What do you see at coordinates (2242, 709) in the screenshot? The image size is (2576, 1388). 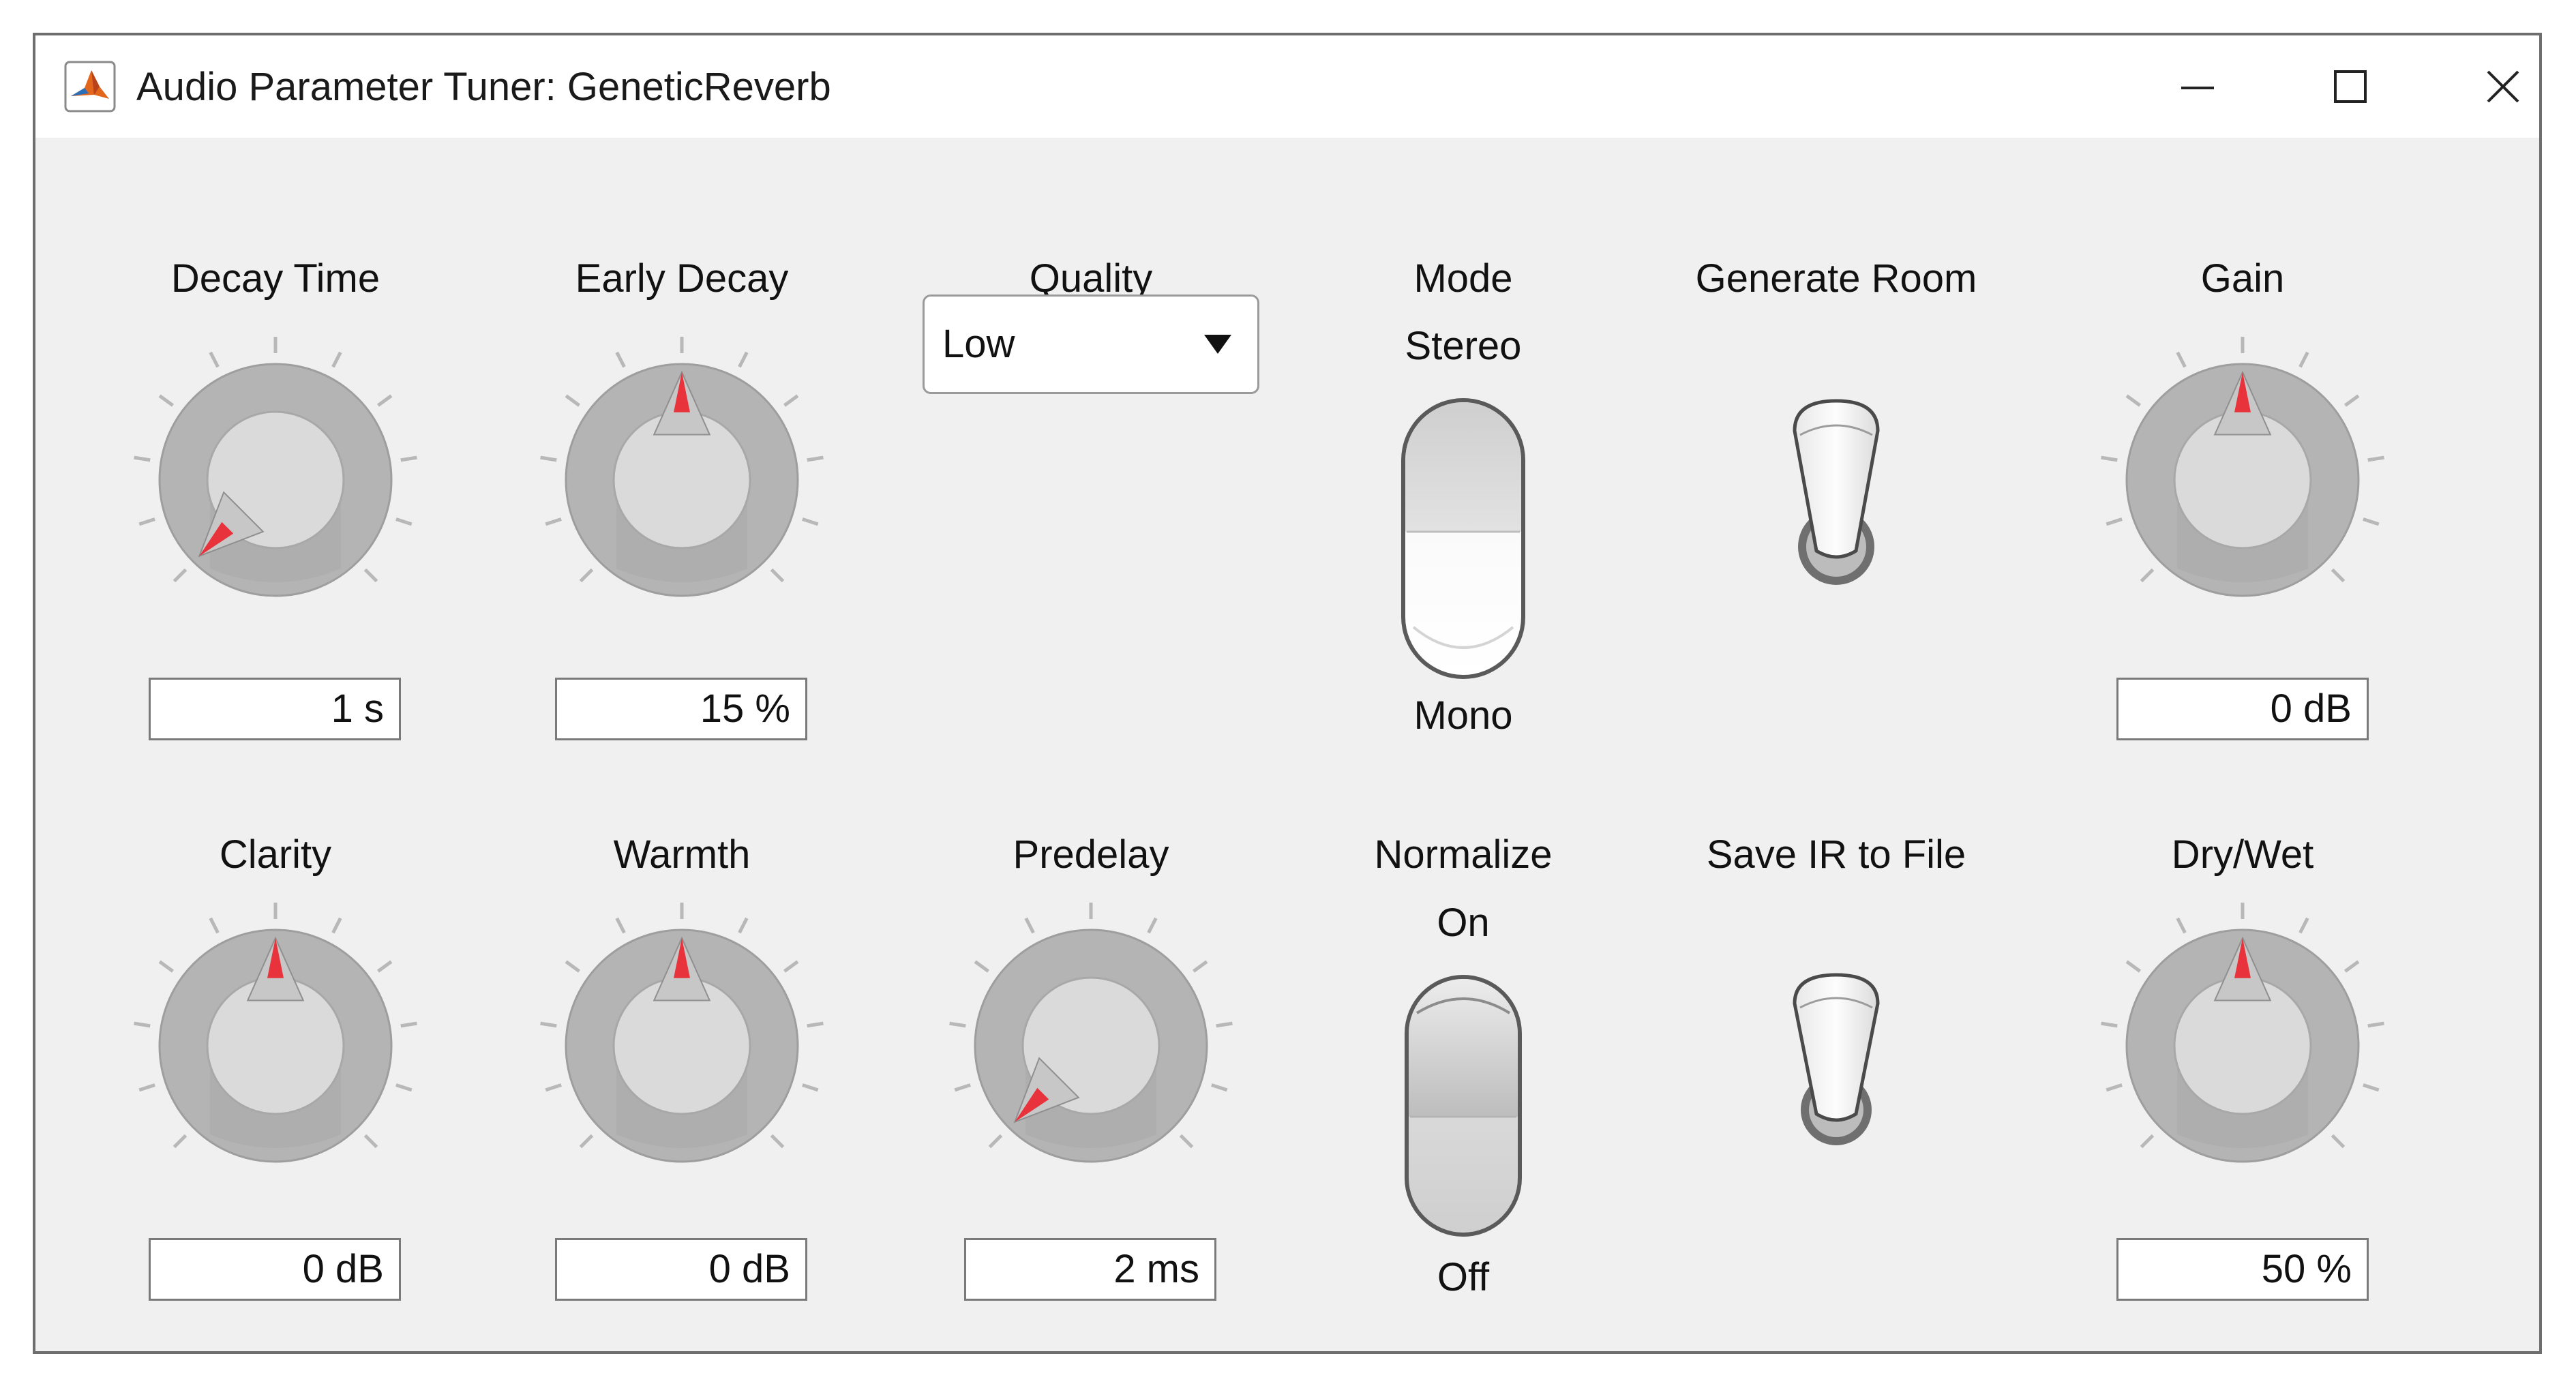 I see `gain-value-field: 0 dB` at bounding box center [2242, 709].